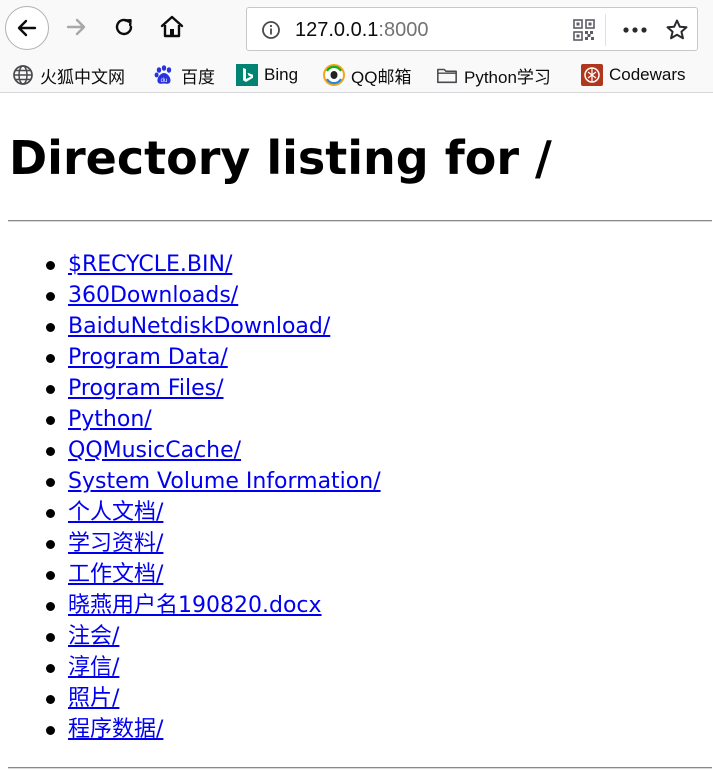 The image size is (713, 771). Describe the element at coordinates (93, 667) in the screenshot. I see `directory-link-chunxin: 淳信/` at that location.